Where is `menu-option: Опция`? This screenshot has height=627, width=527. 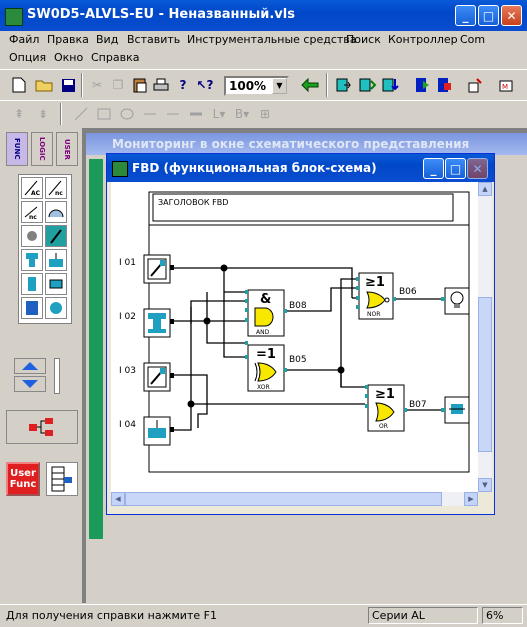
menu-option: Опция is located at coordinates (27, 57).